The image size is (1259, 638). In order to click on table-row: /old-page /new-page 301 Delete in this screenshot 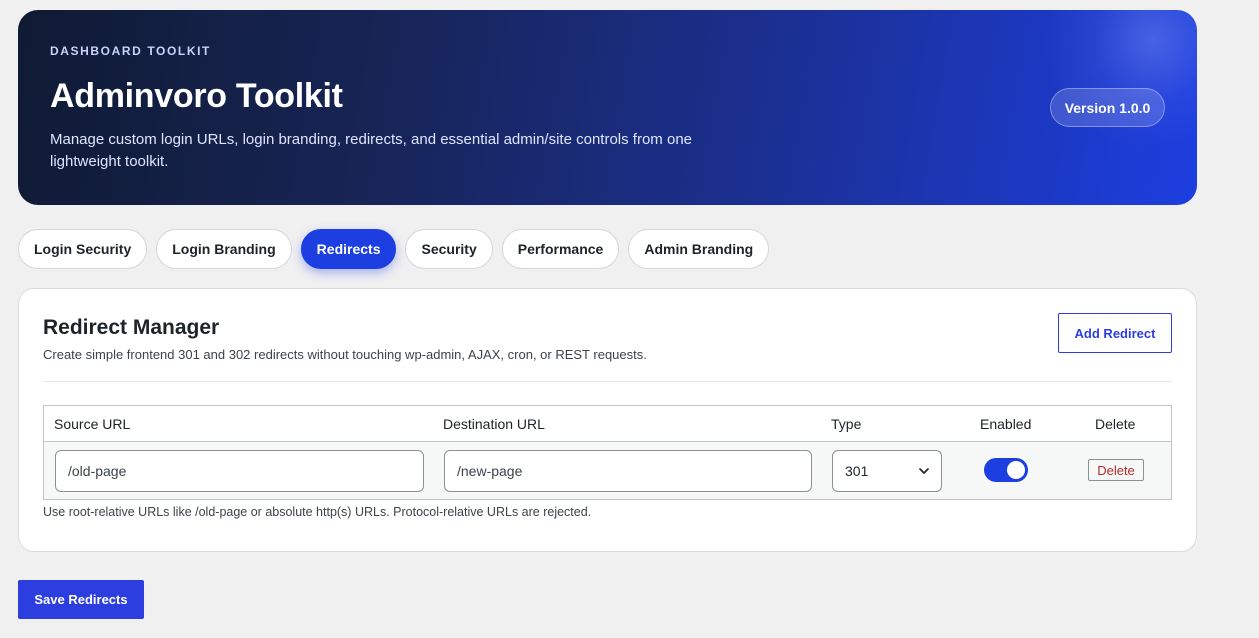, I will do `click(607, 470)`.